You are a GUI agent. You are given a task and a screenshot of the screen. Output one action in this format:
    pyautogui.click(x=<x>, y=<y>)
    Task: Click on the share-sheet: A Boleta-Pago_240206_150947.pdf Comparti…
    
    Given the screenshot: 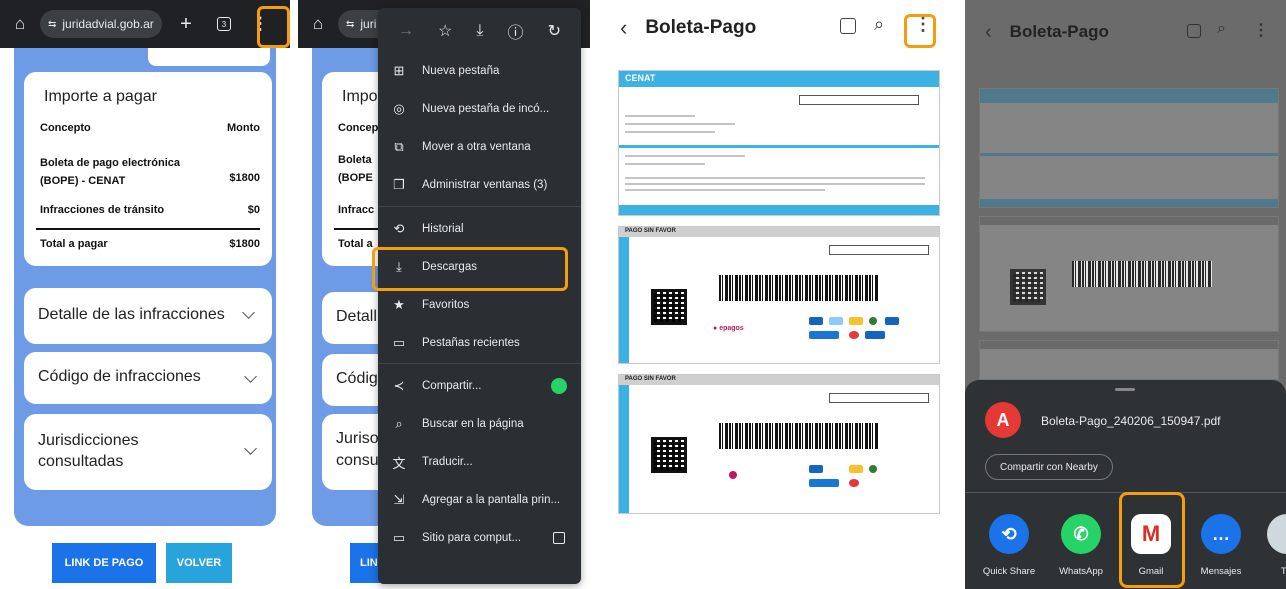 What is the action you would take?
    pyautogui.click(x=1125, y=484)
    